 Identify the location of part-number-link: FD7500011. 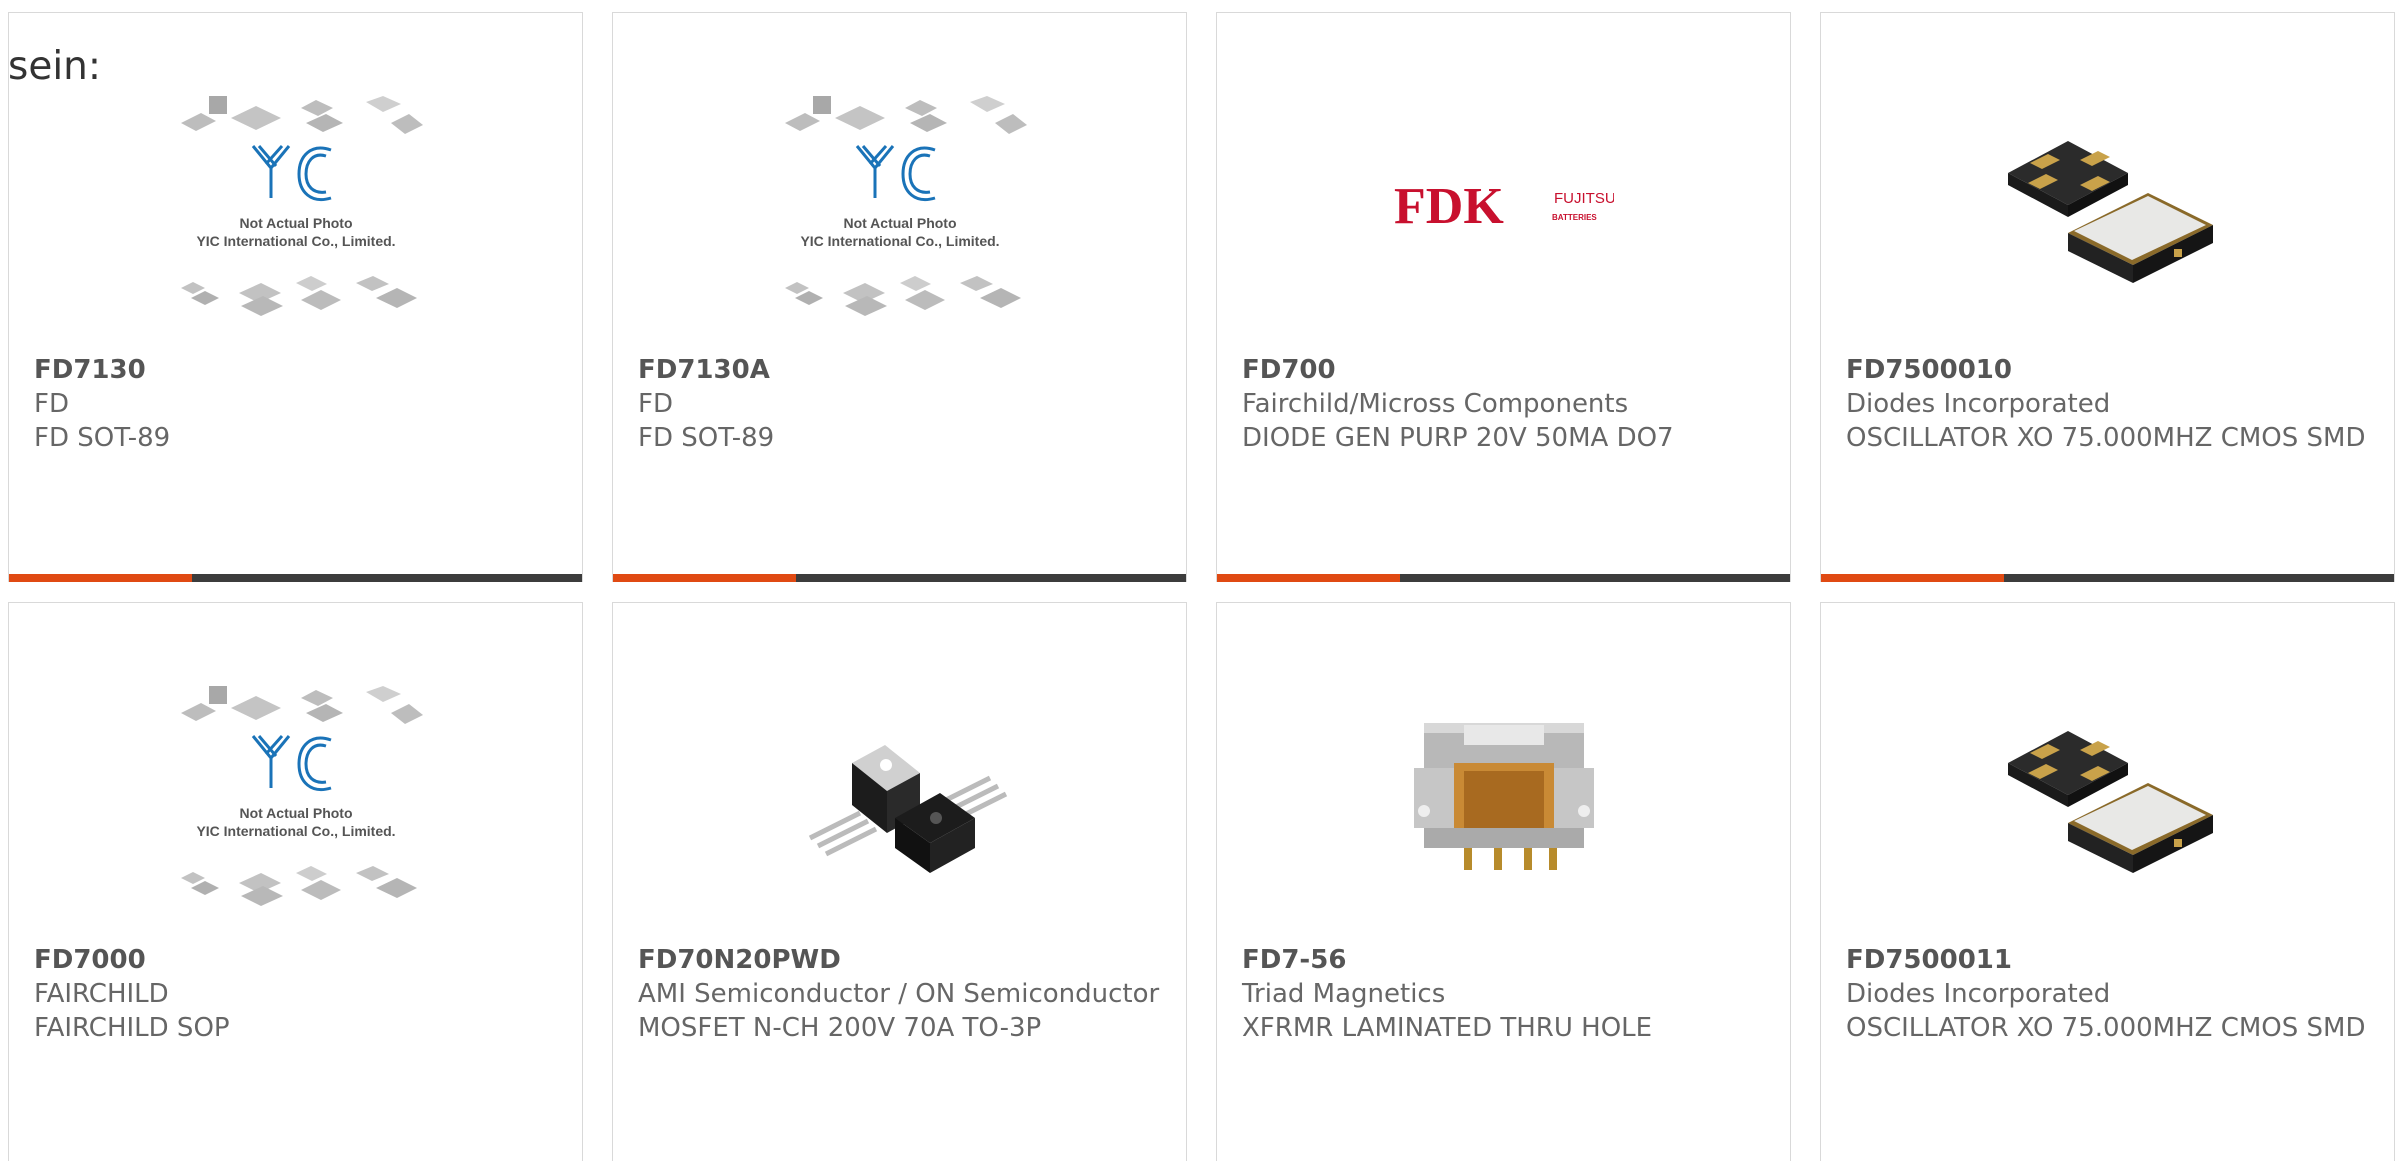
(2110, 960).